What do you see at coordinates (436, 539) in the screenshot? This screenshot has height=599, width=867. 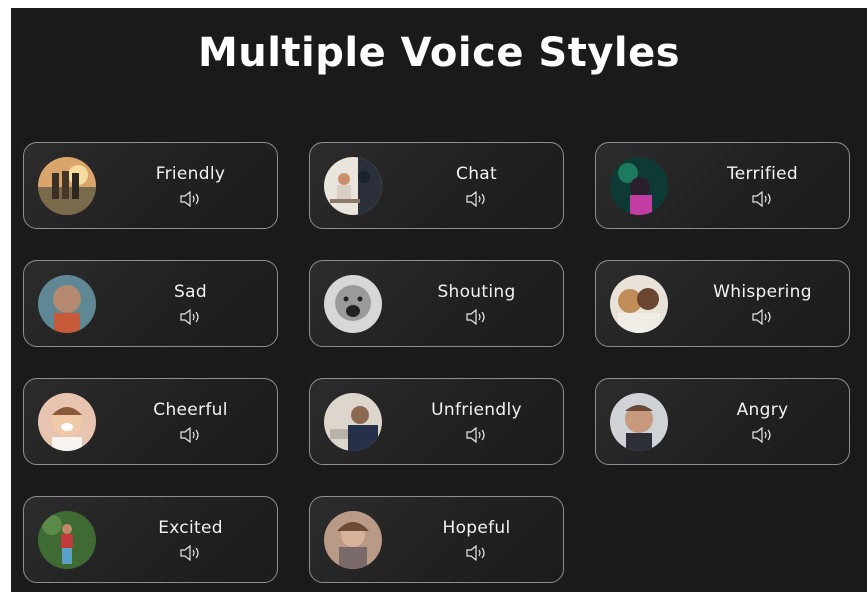 I see `voice-card-hopeful: Hopeful` at bounding box center [436, 539].